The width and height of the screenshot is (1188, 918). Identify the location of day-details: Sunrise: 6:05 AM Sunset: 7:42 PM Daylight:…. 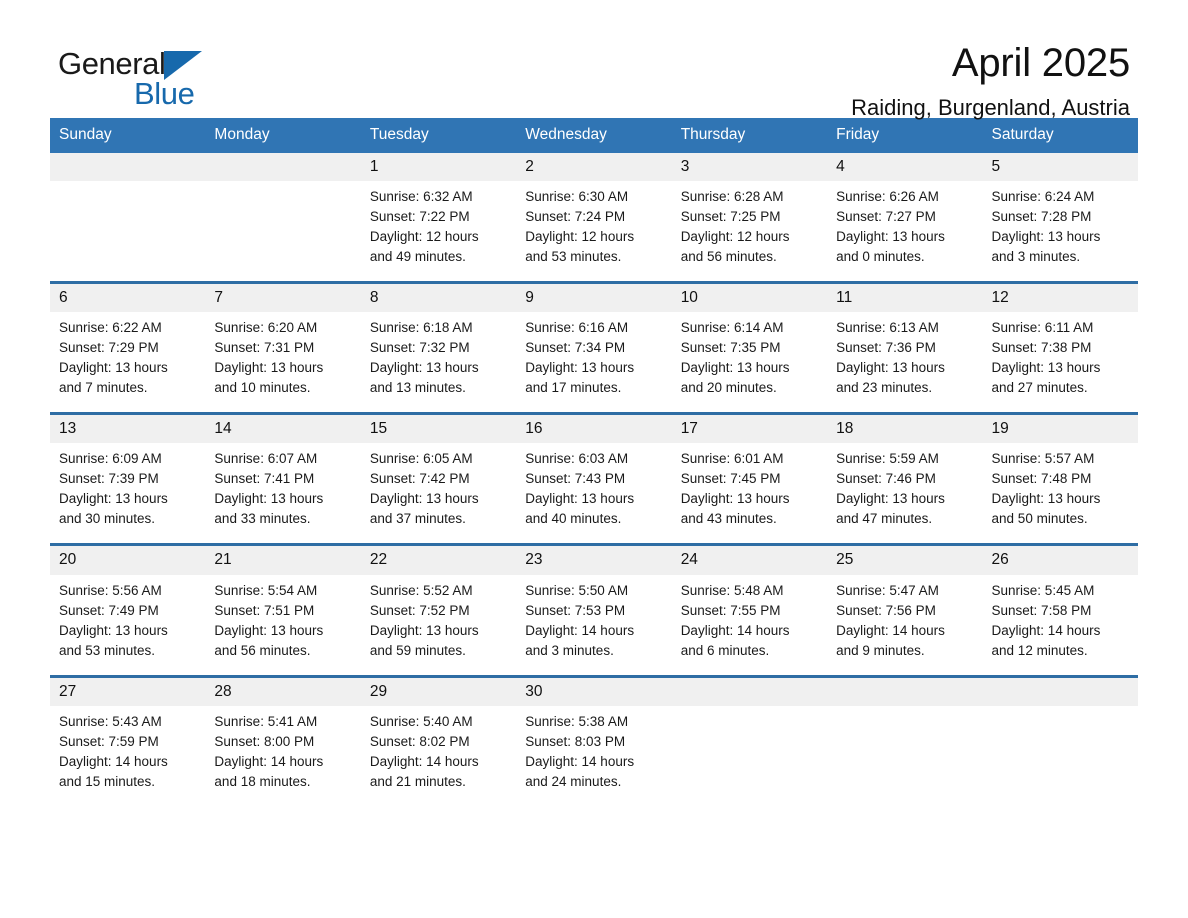
(438, 493).